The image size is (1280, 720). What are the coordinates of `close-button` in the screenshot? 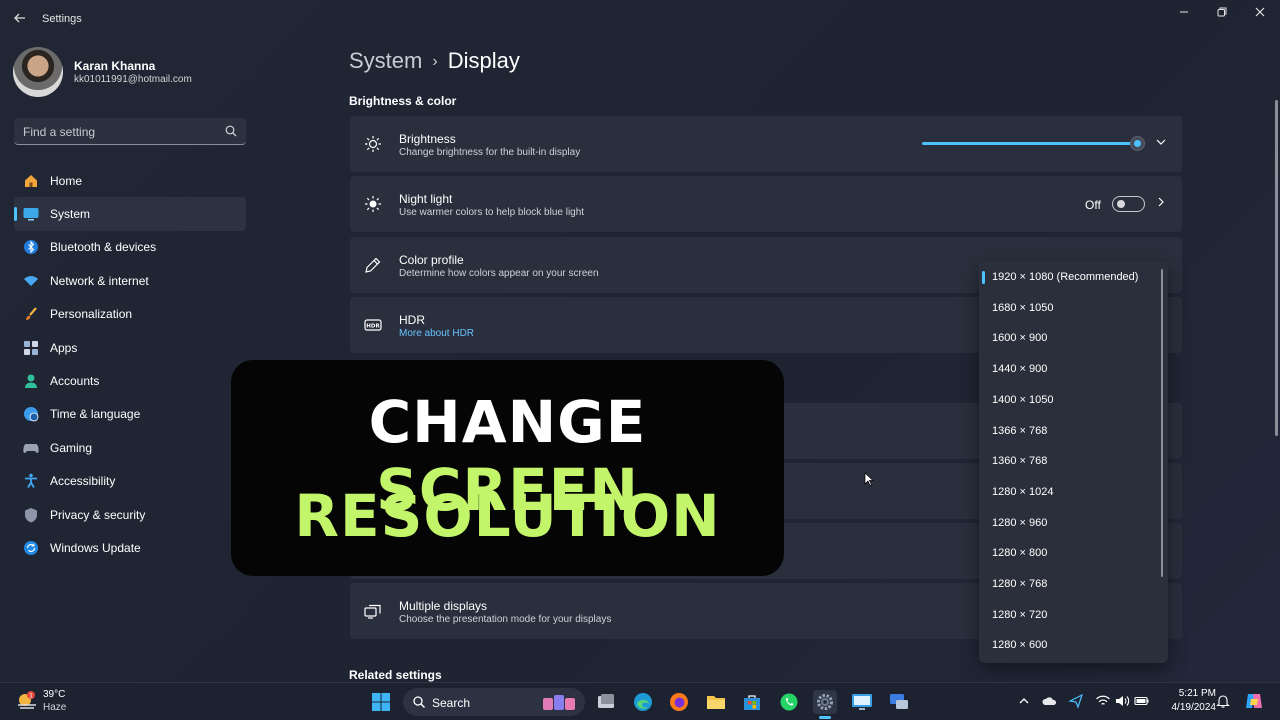 It's located at (1260, 14).